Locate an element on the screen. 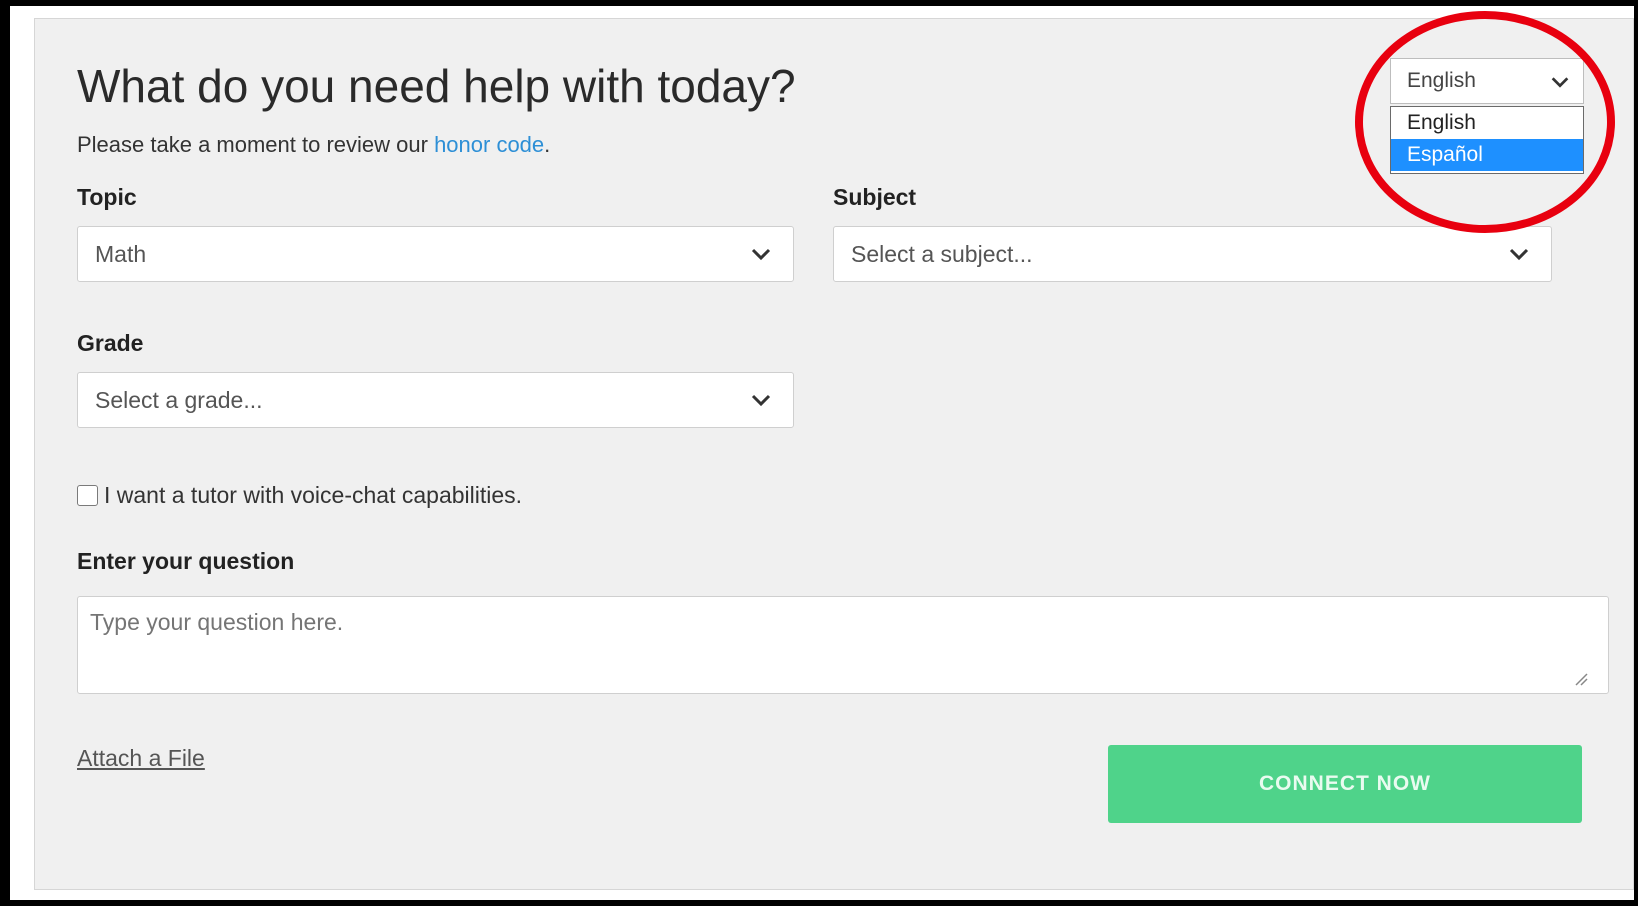 The height and width of the screenshot is (906, 1638). topic-label: Topic is located at coordinates (107, 197).